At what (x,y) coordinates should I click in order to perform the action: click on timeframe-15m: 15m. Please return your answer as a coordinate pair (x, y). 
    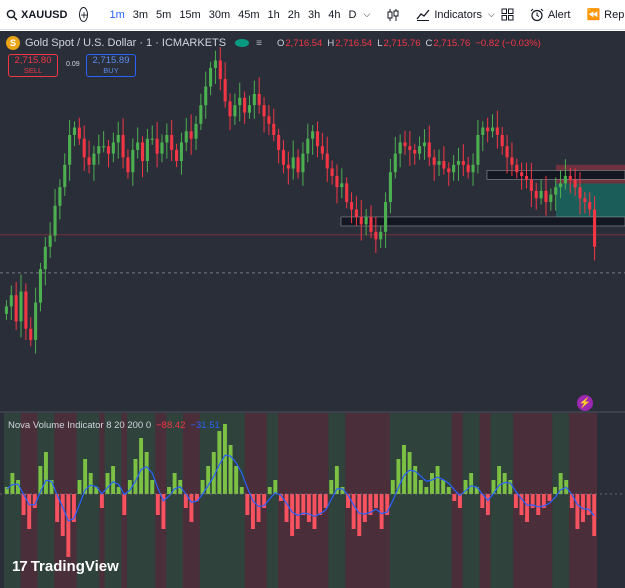
    Looking at the image, I should click on (189, 15).